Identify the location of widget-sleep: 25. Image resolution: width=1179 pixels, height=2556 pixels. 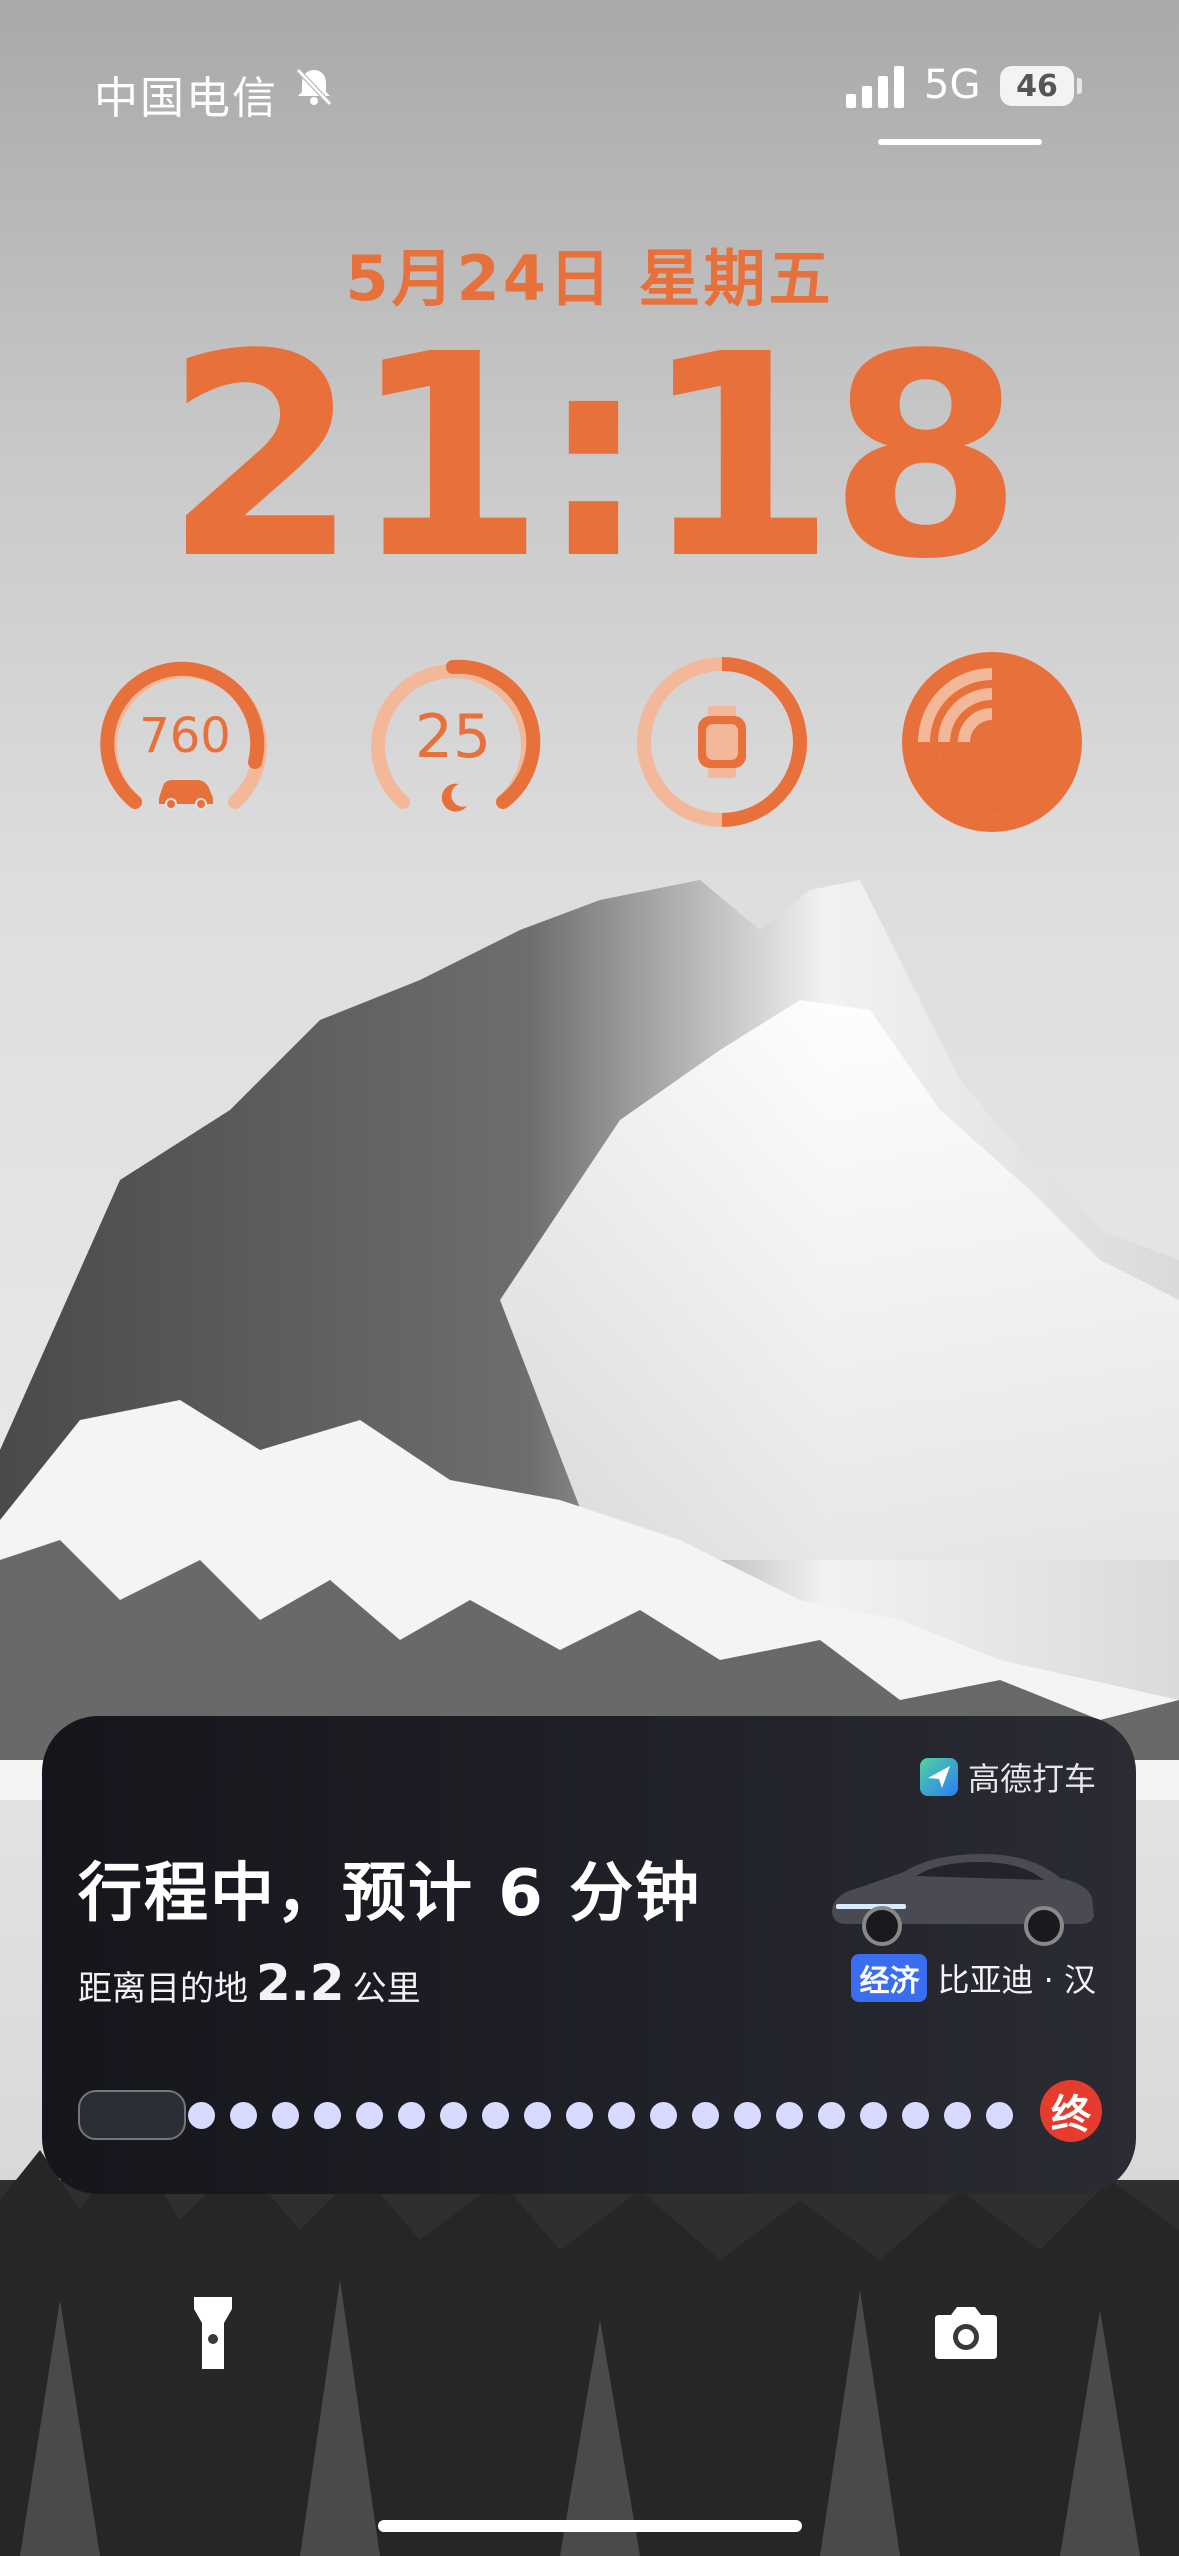
(453, 742).